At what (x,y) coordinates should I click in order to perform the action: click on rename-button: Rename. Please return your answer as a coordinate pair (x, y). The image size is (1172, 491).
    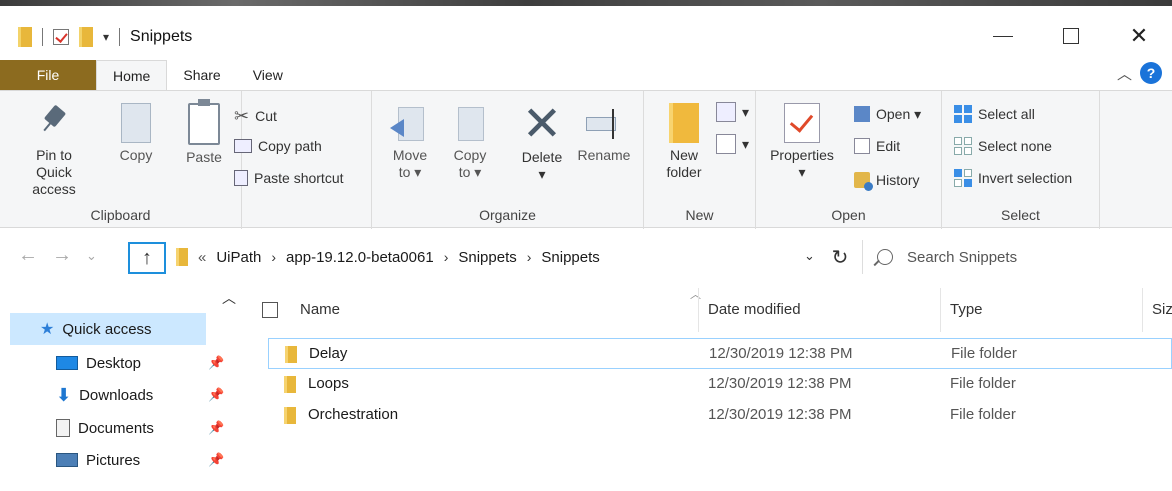
    Looking at the image, I should click on (604, 133).